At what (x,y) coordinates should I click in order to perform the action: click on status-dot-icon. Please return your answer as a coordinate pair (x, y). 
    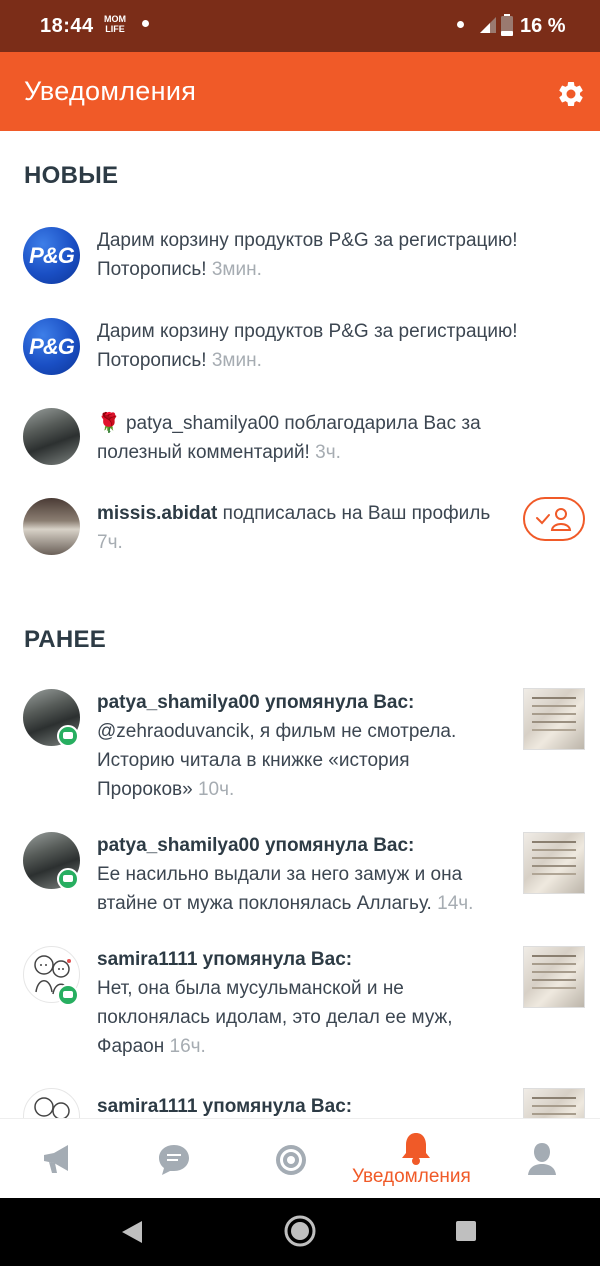
    Looking at the image, I should click on (460, 24).